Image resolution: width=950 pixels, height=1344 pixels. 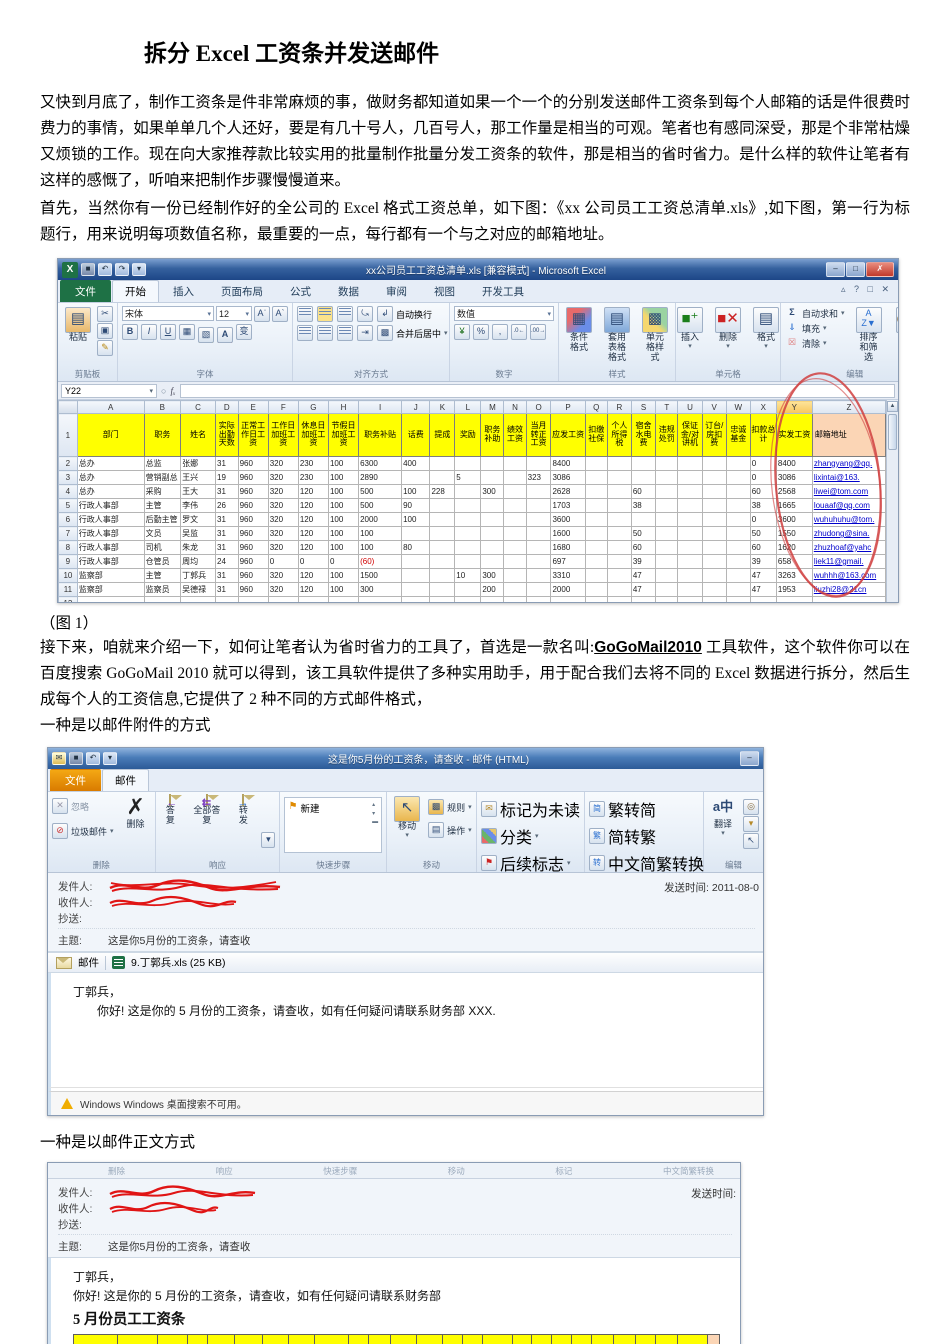 What do you see at coordinates (667, 407) in the screenshot?
I see `column-letter-T: T` at bounding box center [667, 407].